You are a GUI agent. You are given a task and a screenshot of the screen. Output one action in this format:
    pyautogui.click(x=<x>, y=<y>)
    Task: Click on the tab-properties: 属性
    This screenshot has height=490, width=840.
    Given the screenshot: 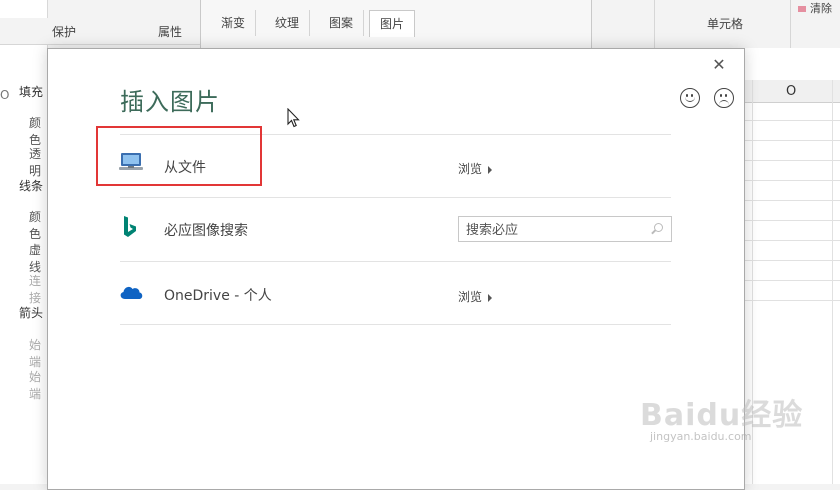 What is the action you would take?
    pyautogui.click(x=170, y=31)
    